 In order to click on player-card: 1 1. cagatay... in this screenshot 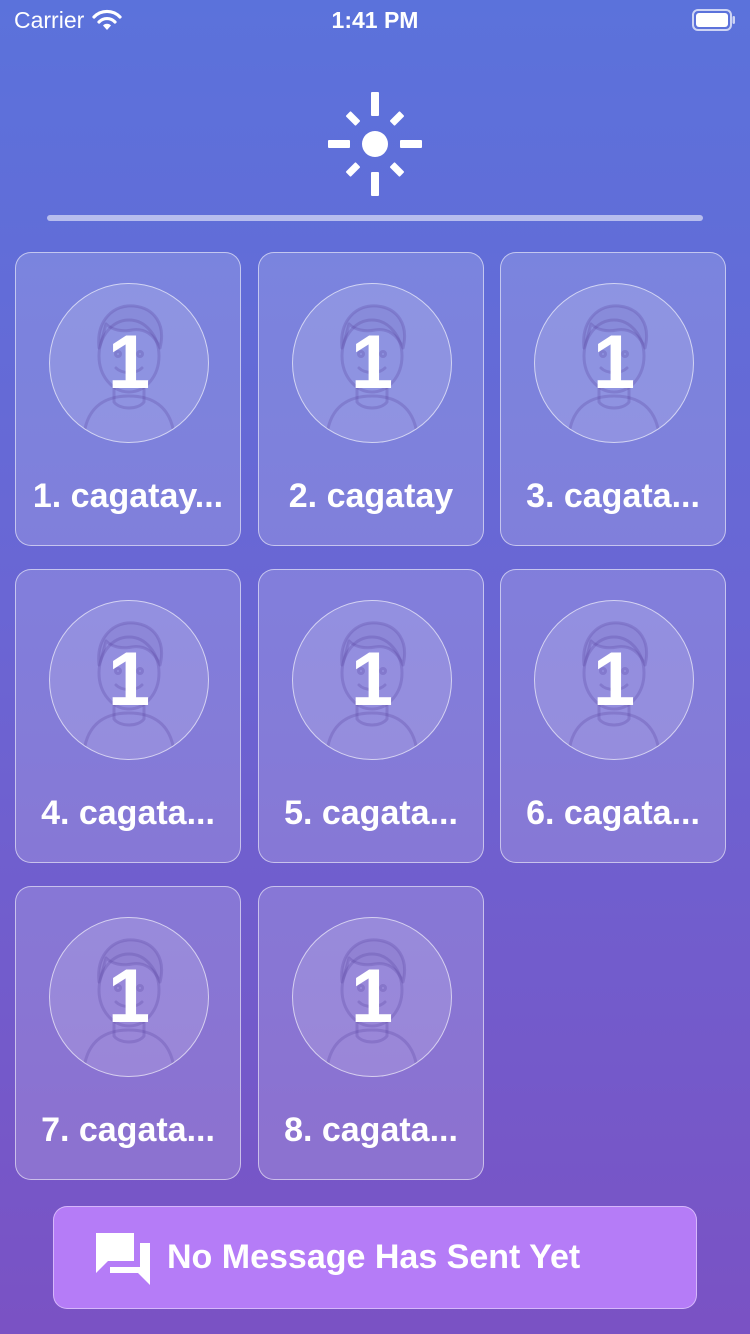, I will do `click(128, 399)`.